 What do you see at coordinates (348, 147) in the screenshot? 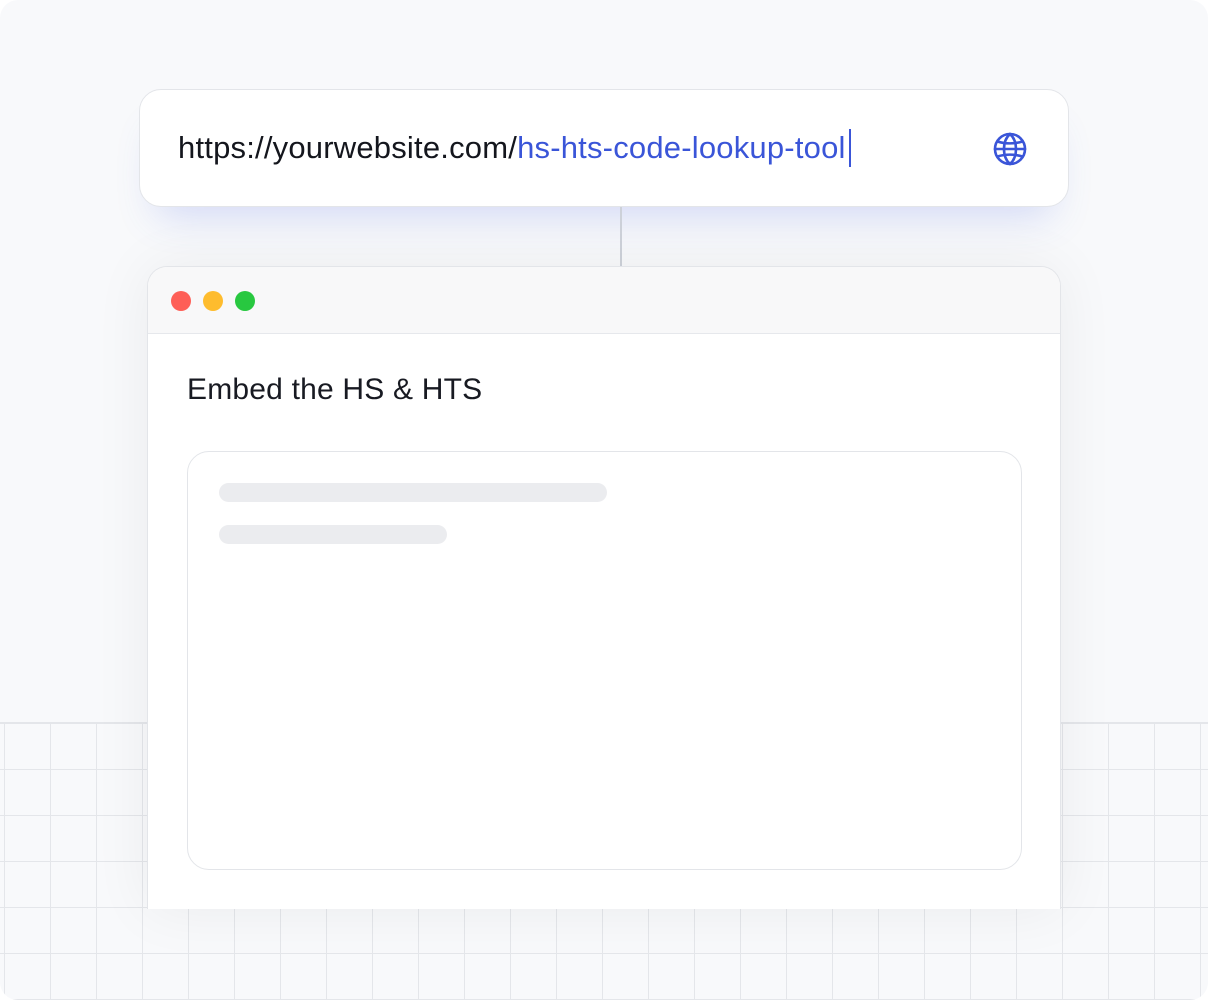
I see `url-base: https://yourwebsite.com/` at bounding box center [348, 147].